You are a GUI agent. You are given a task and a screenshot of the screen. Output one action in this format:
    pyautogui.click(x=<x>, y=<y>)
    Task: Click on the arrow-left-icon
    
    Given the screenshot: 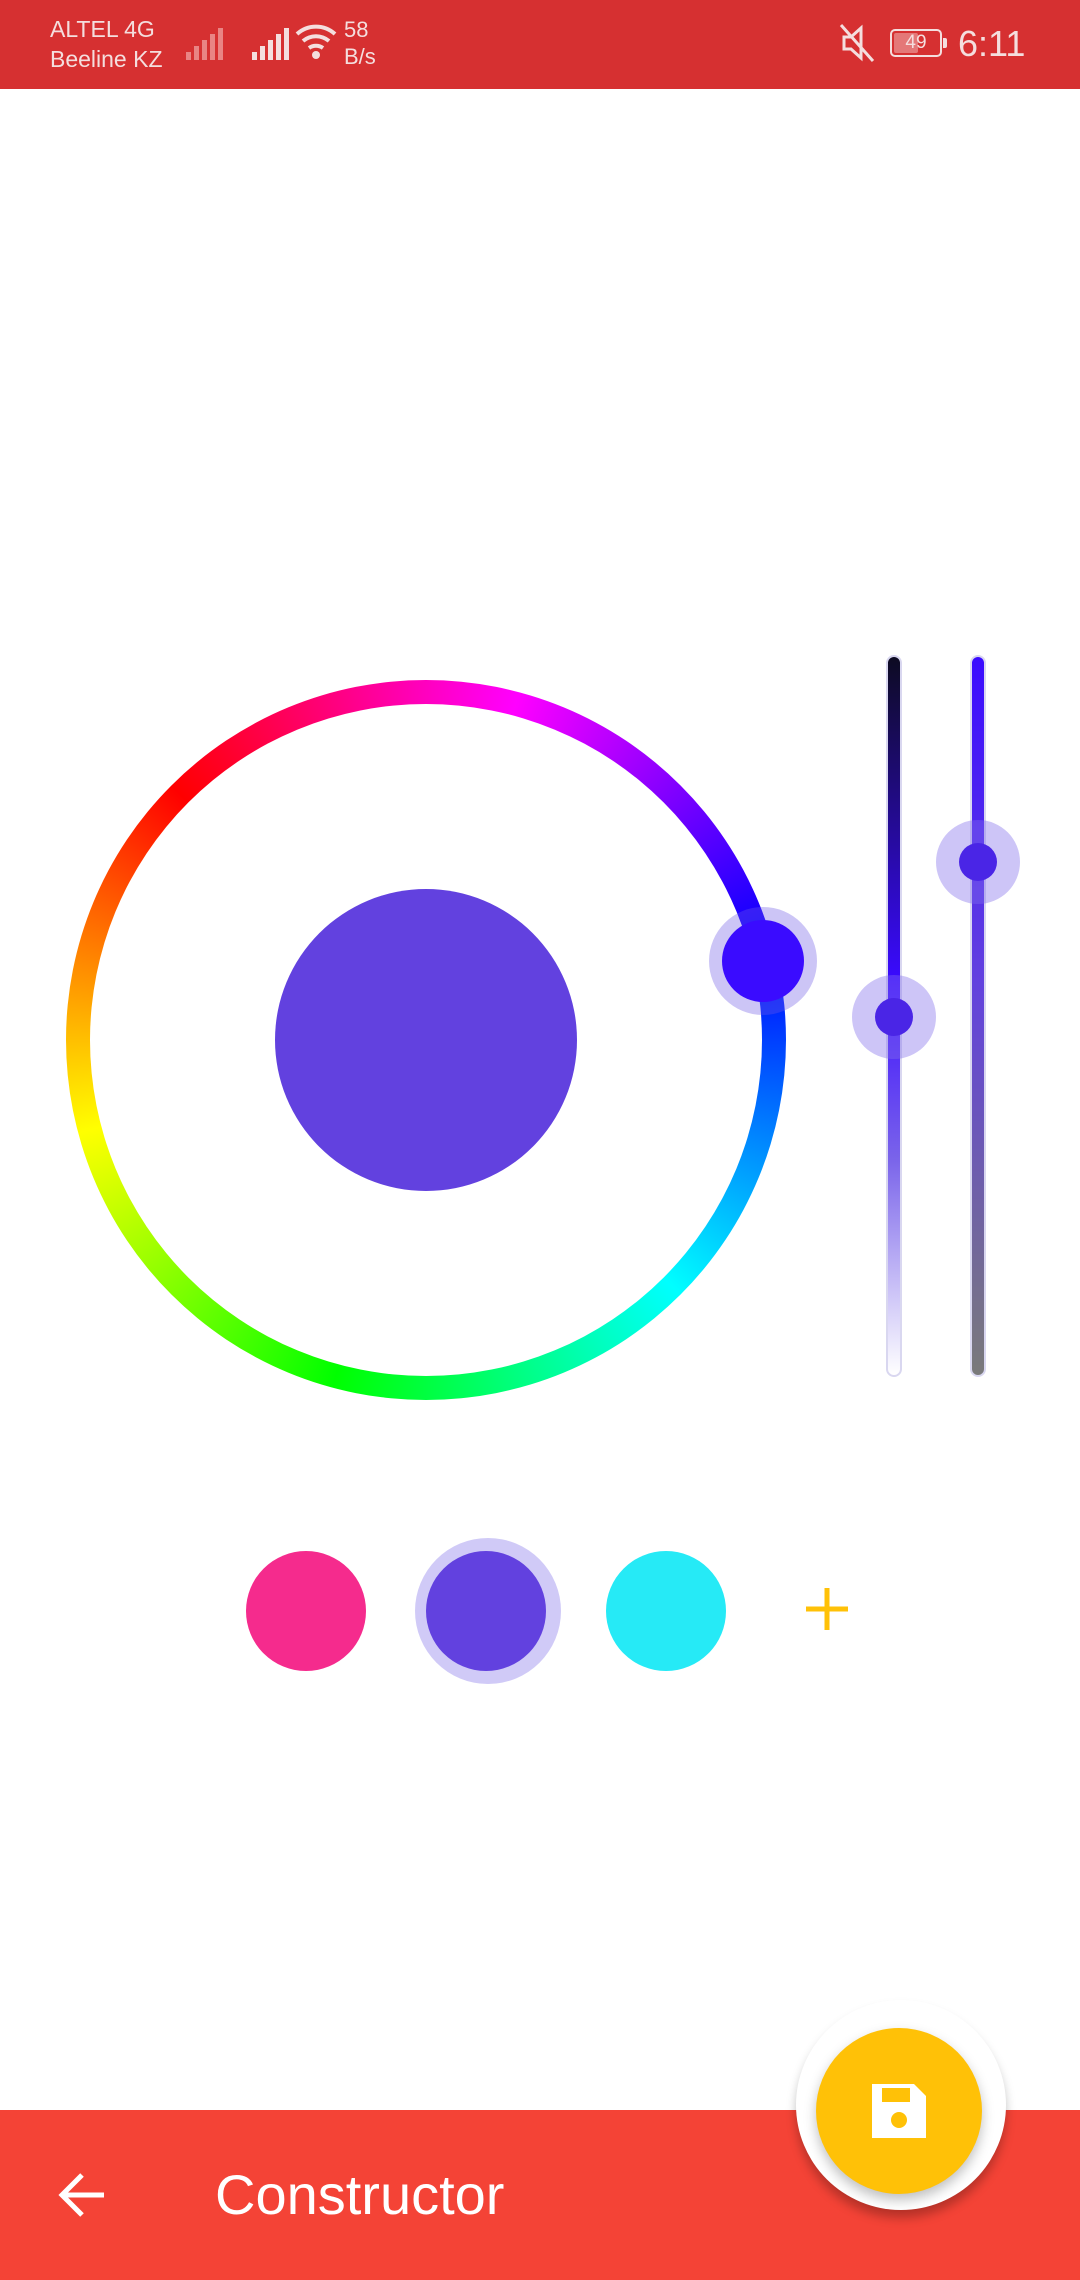 What is the action you would take?
    pyautogui.click(x=83, y=2195)
    